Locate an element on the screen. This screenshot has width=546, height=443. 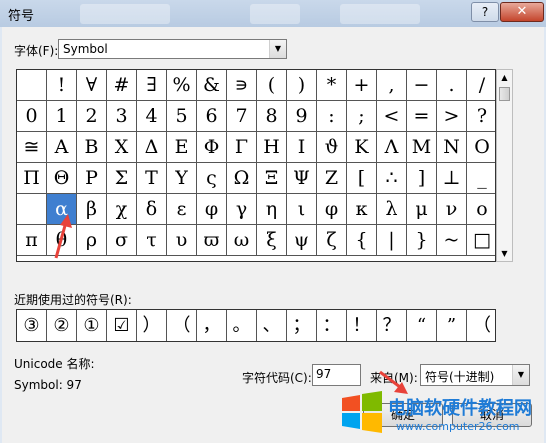
symbol-cell: : is located at coordinates (332, 116).